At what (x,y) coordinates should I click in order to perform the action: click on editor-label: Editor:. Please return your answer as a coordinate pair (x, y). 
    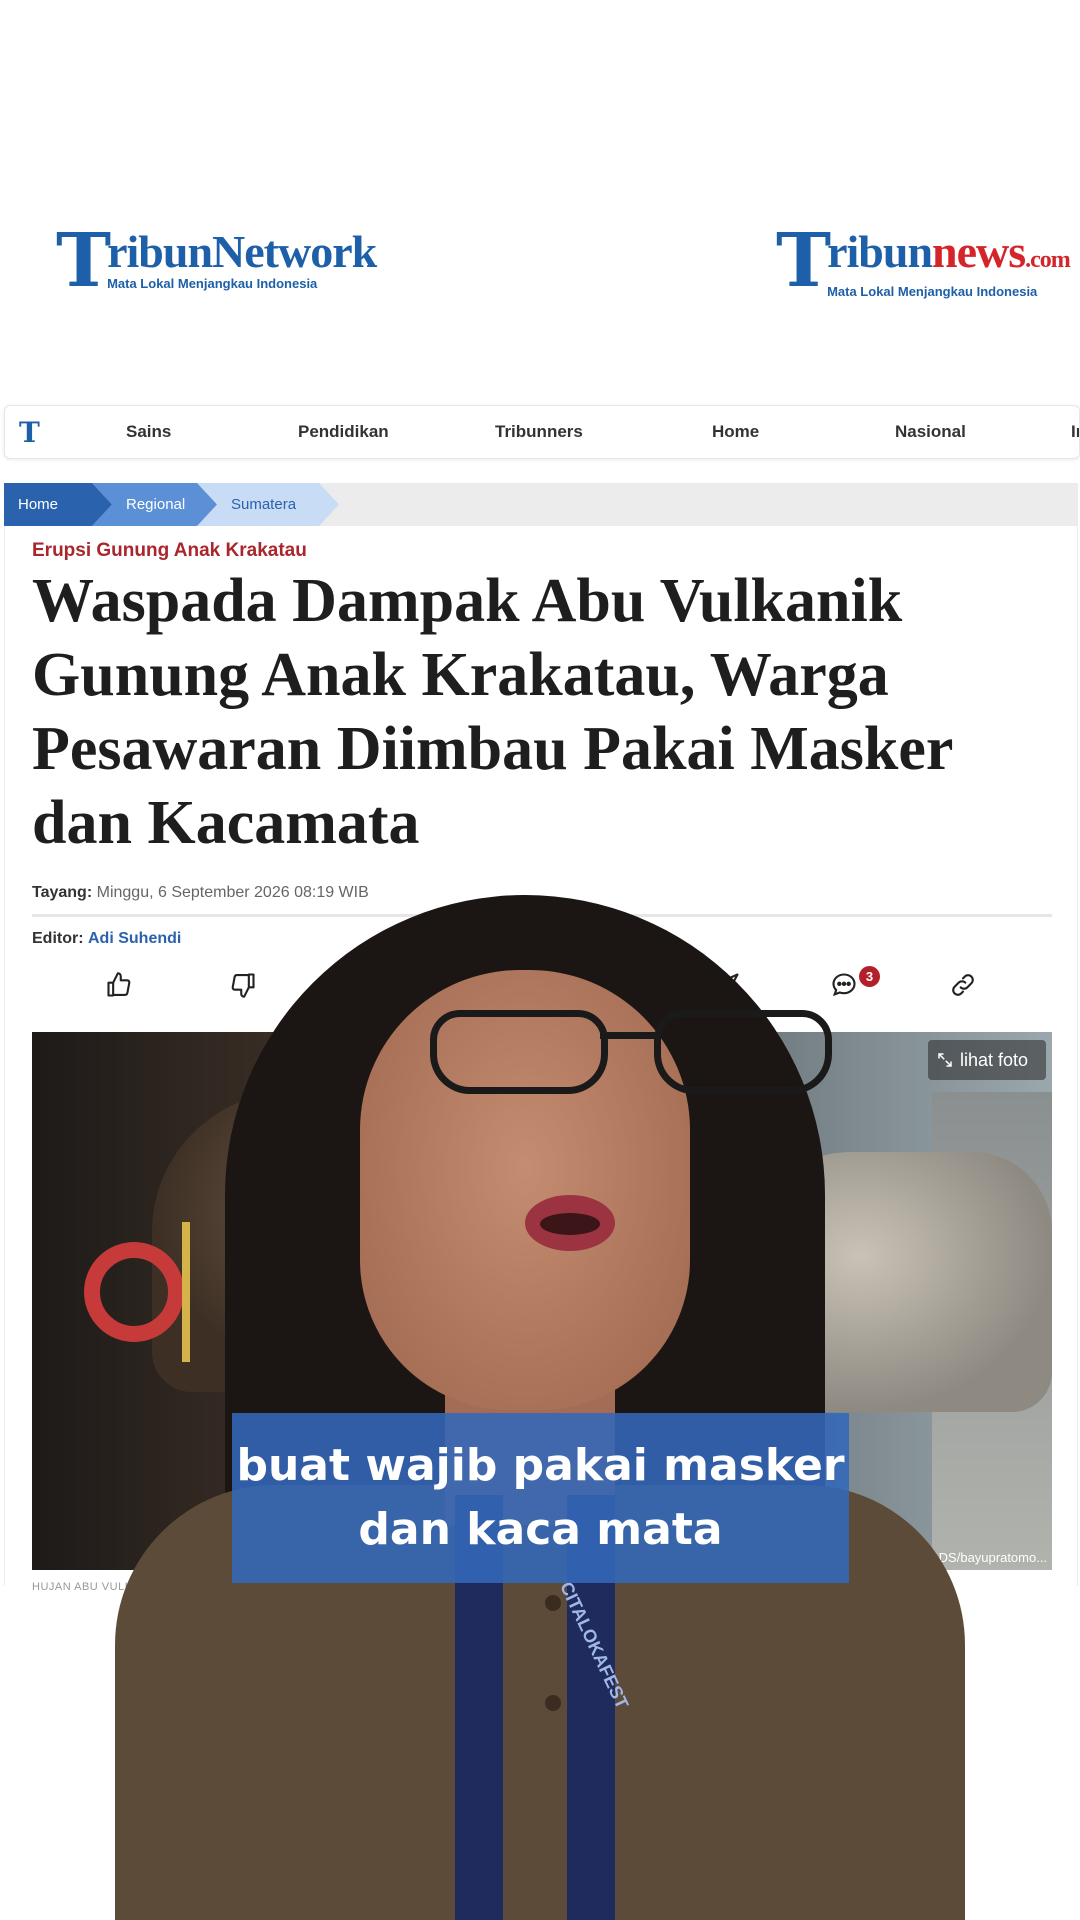
    Looking at the image, I should click on (58, 938).